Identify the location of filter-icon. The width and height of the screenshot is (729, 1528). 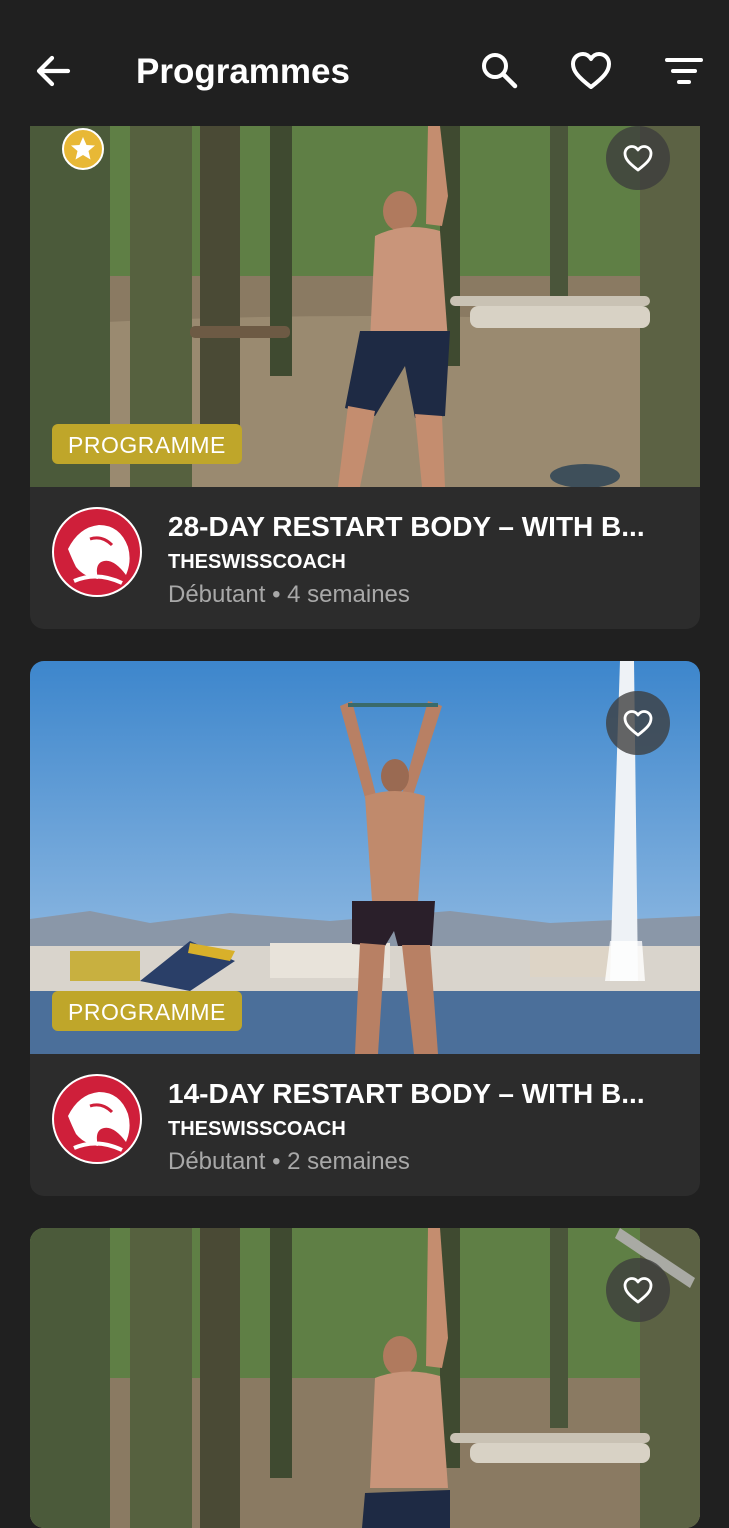
(684, 71).